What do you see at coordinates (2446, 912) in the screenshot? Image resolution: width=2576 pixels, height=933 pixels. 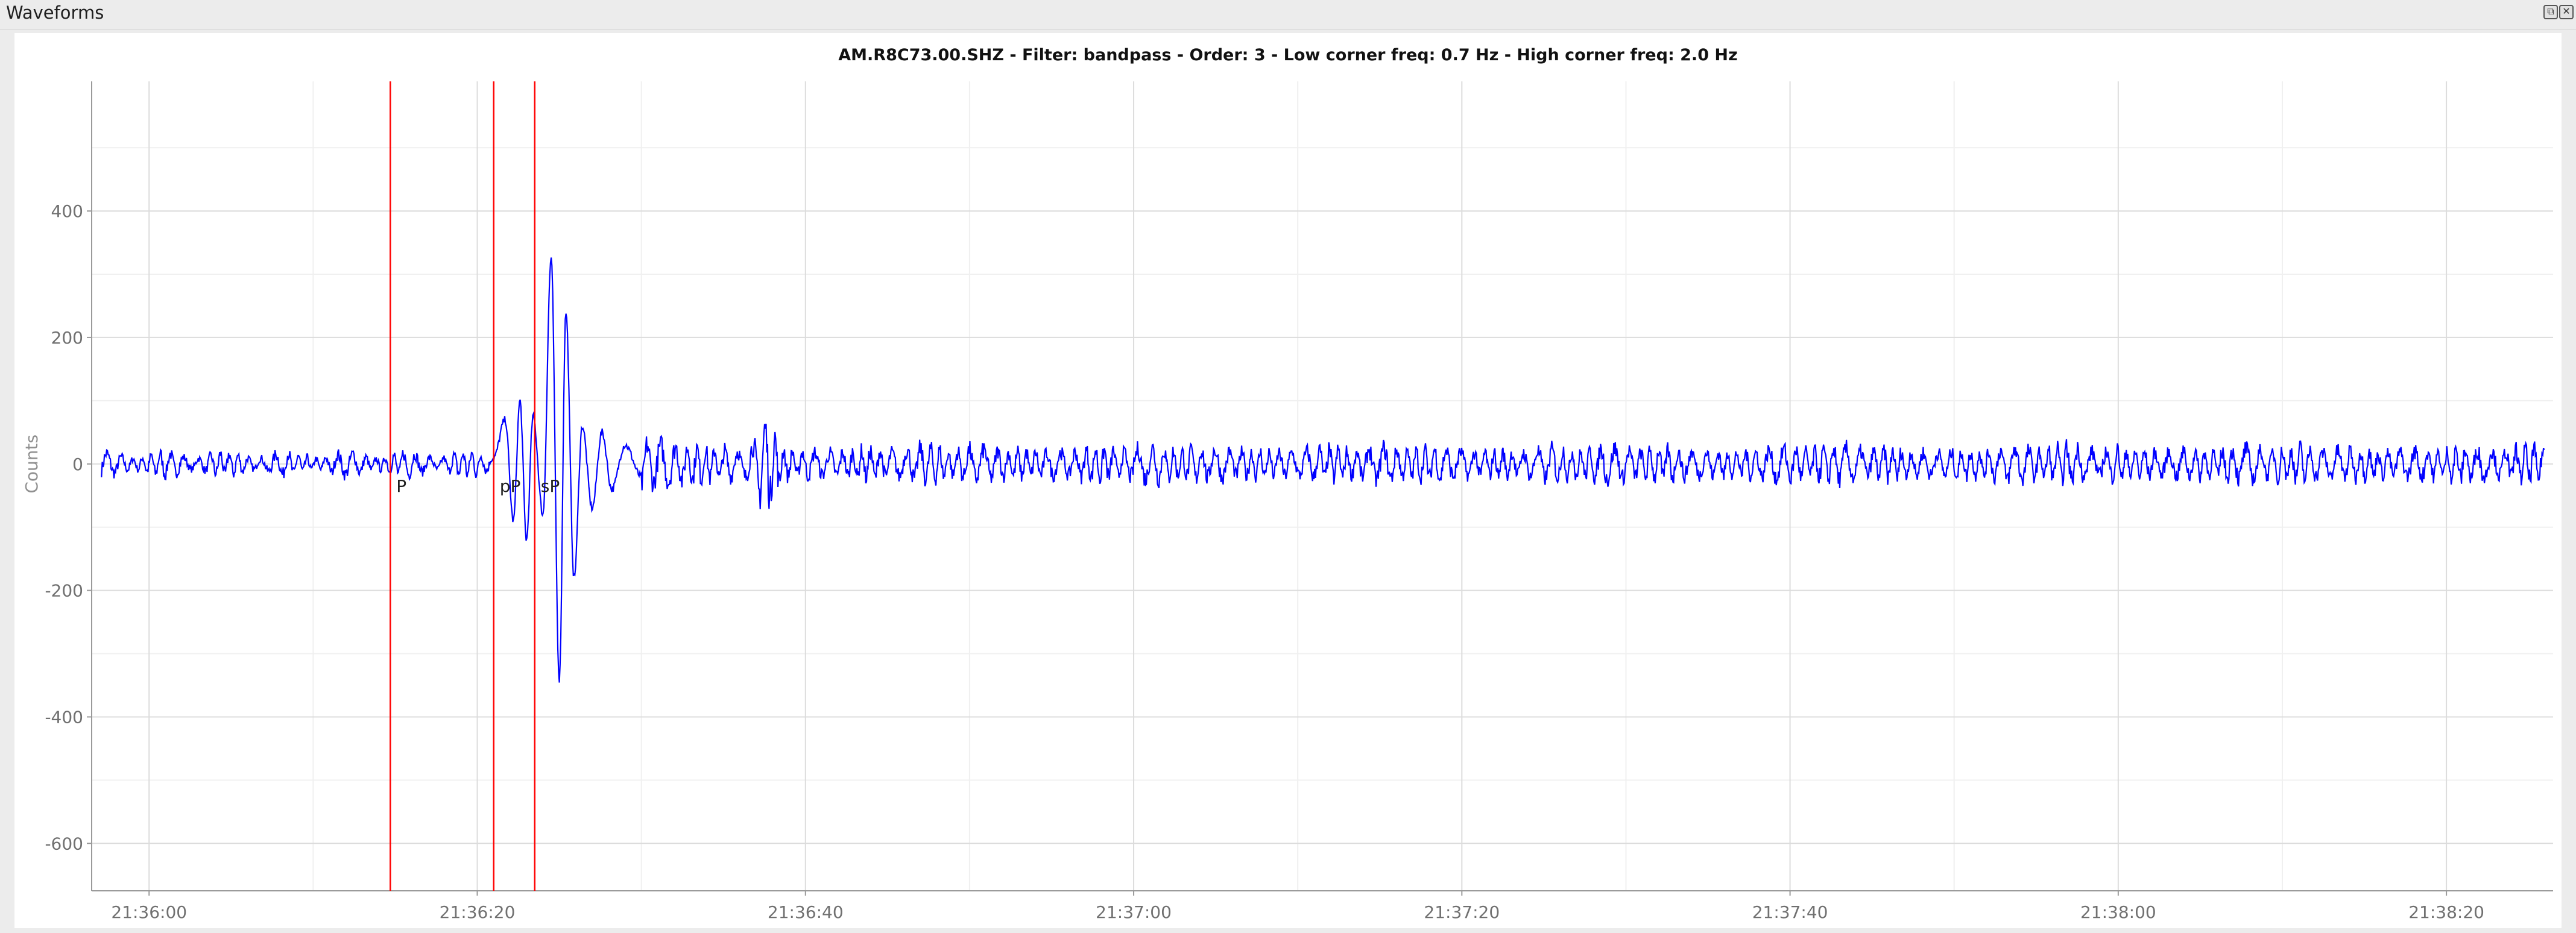 I see `x-tick-label: 21:38:20` at bounding box center [2446, 912].